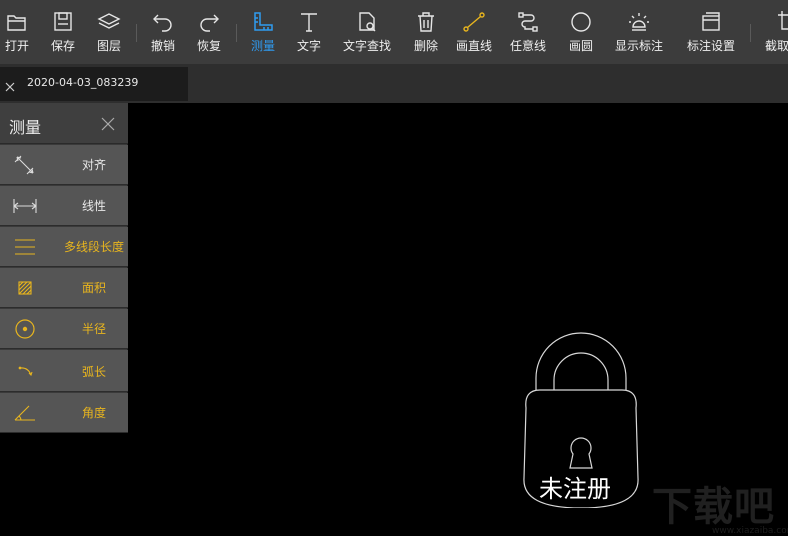 The width and height of the screenshot is (788, 536). I want to click on measure-button: 测量, so click(263, 32).